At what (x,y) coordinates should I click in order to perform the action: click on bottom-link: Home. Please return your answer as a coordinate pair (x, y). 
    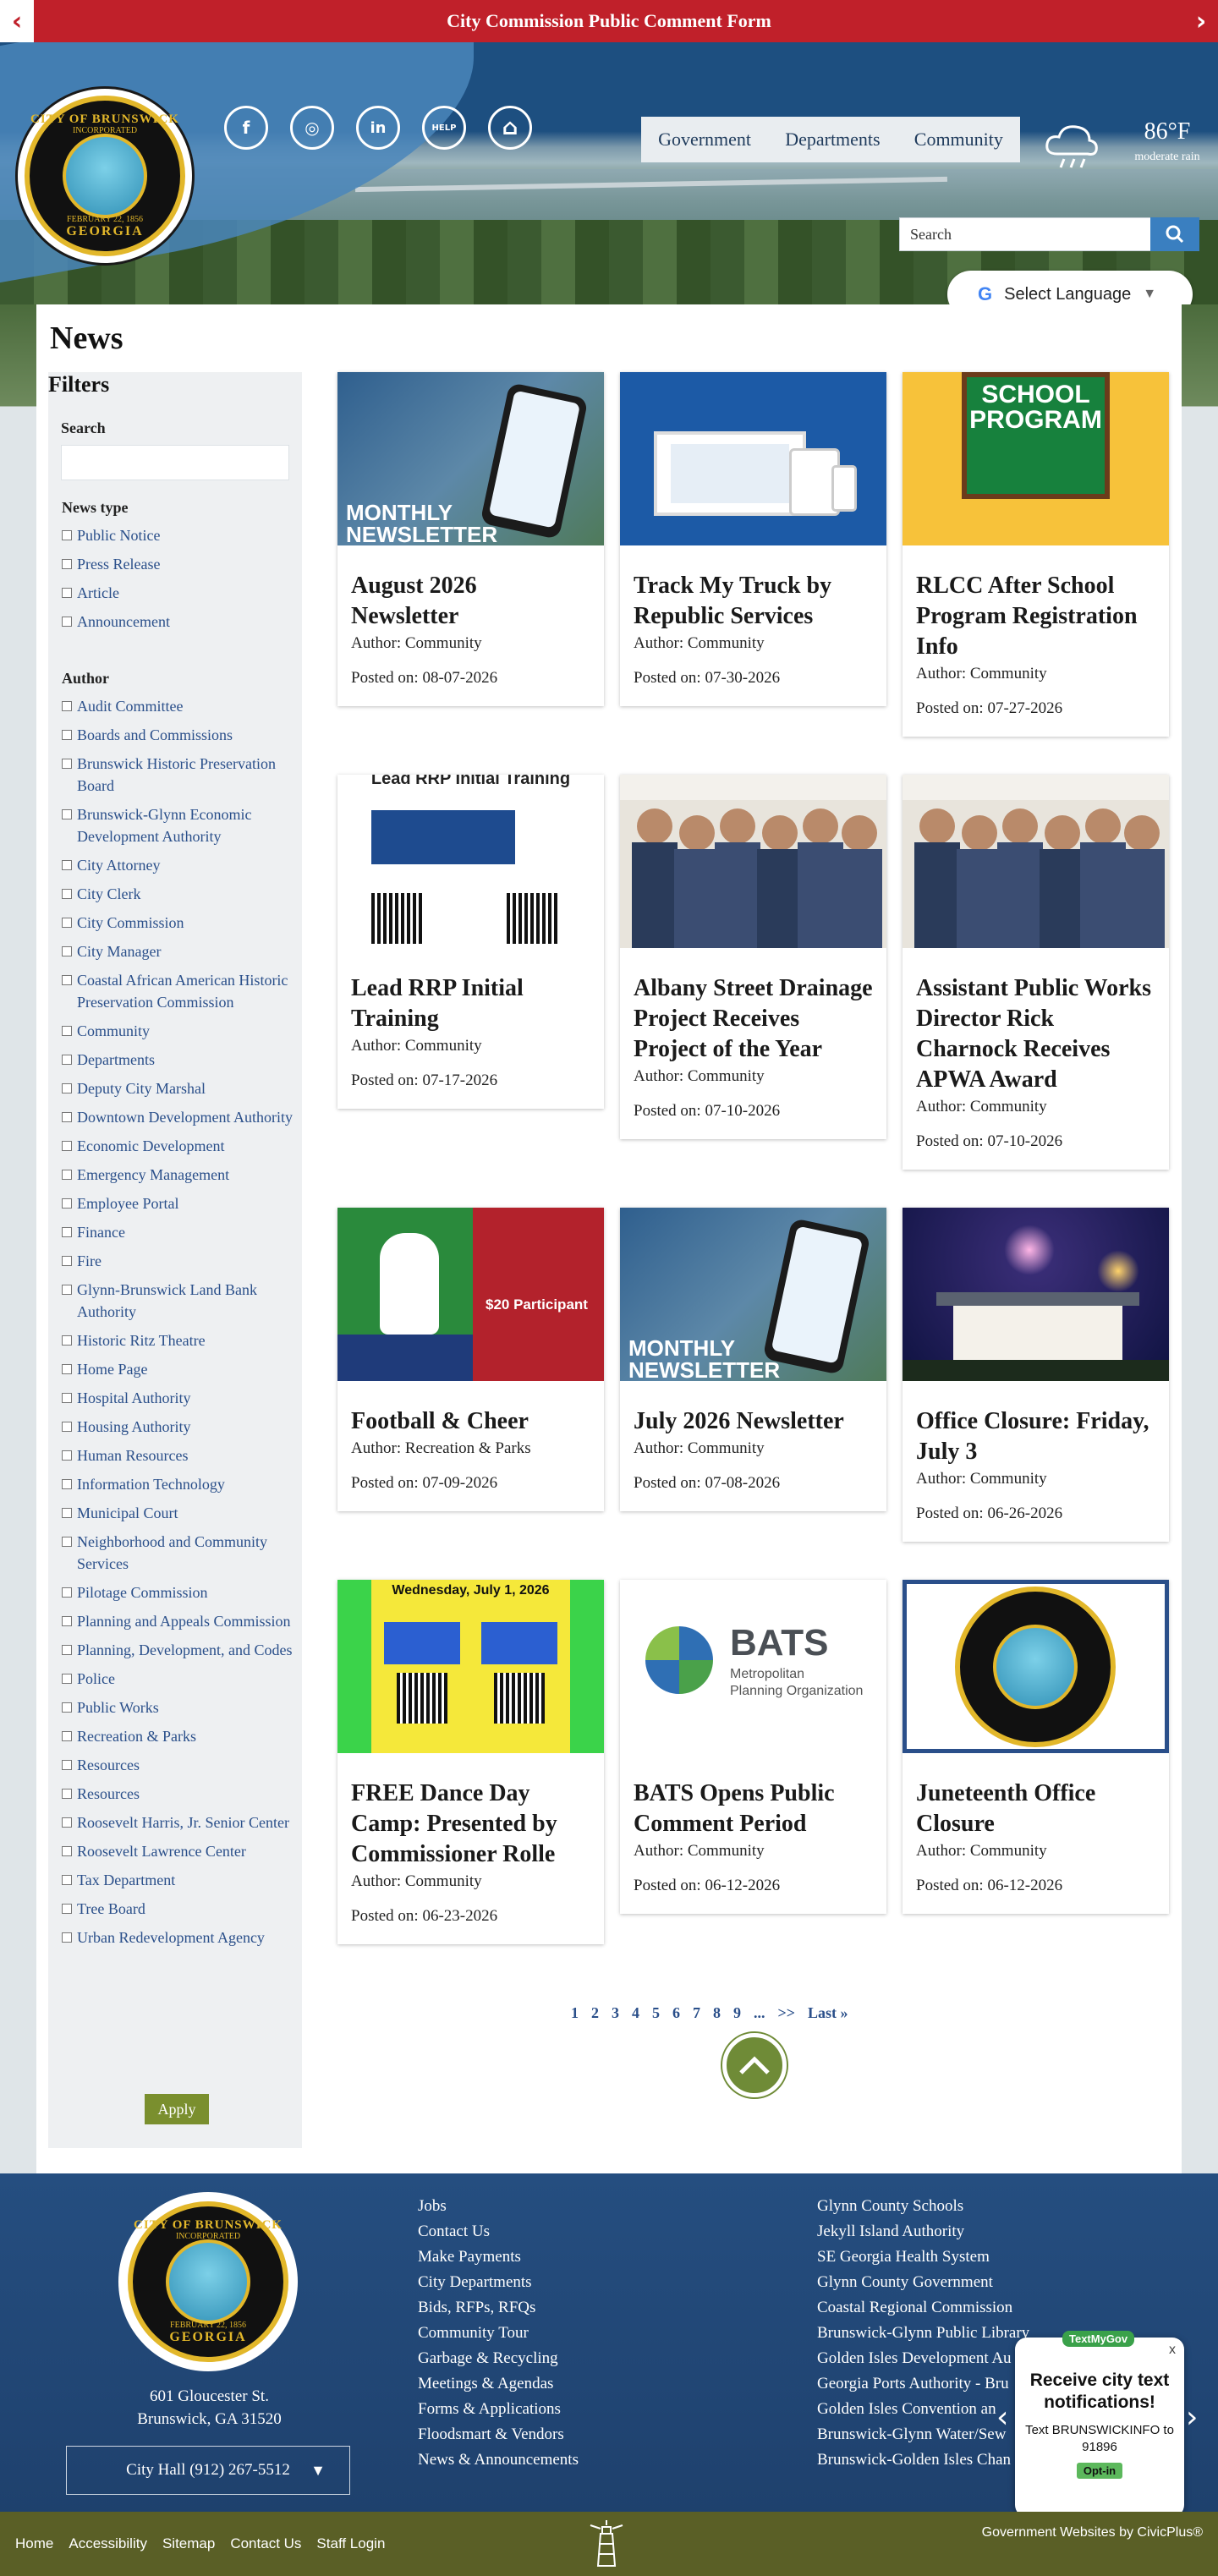
    Looking at the image, I should click on (34, 2543).